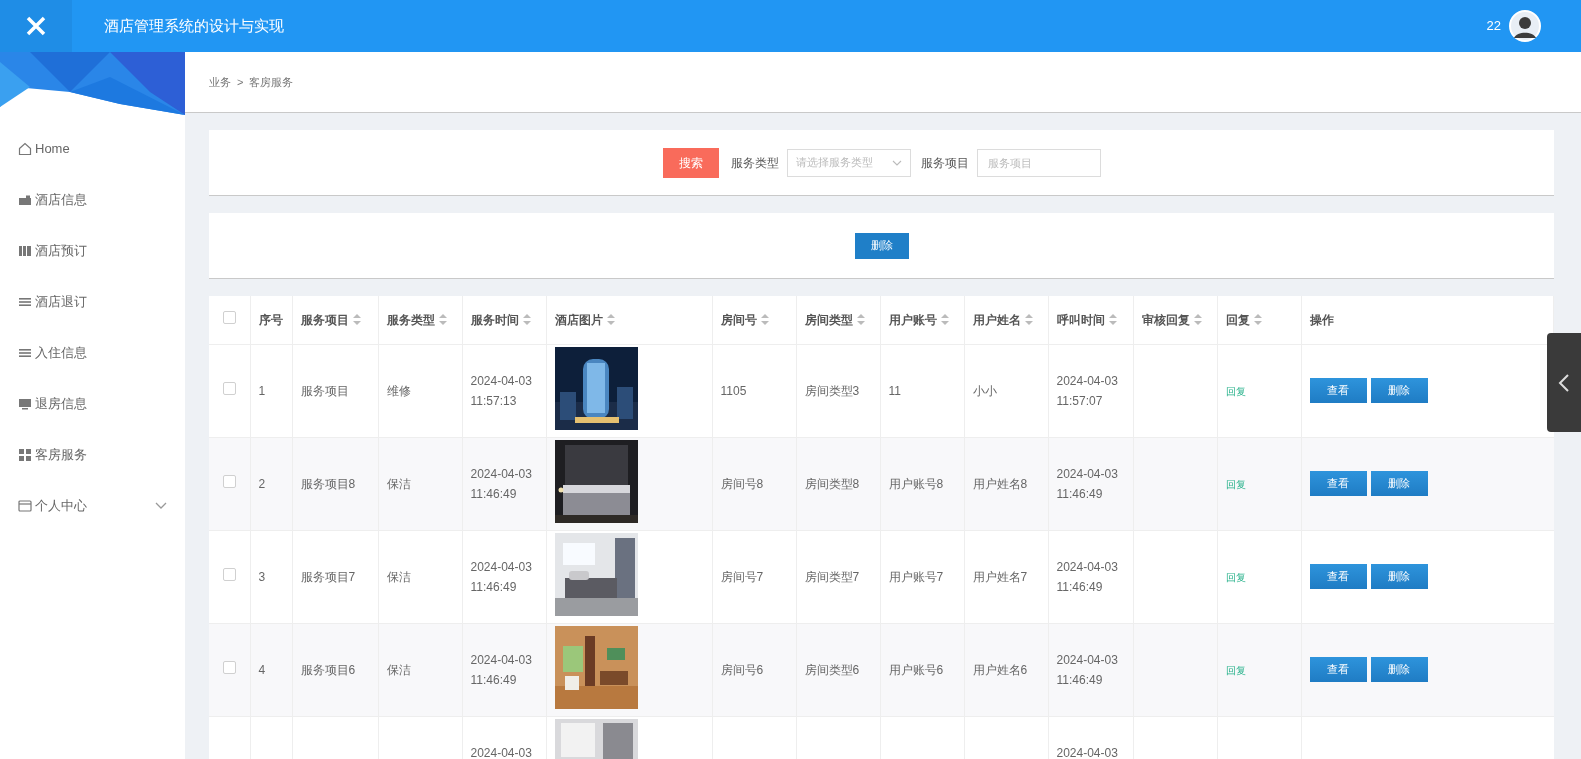 The image size is (1581, 759). I want to click on table-cell: 房间类型8, so click(832, 483).